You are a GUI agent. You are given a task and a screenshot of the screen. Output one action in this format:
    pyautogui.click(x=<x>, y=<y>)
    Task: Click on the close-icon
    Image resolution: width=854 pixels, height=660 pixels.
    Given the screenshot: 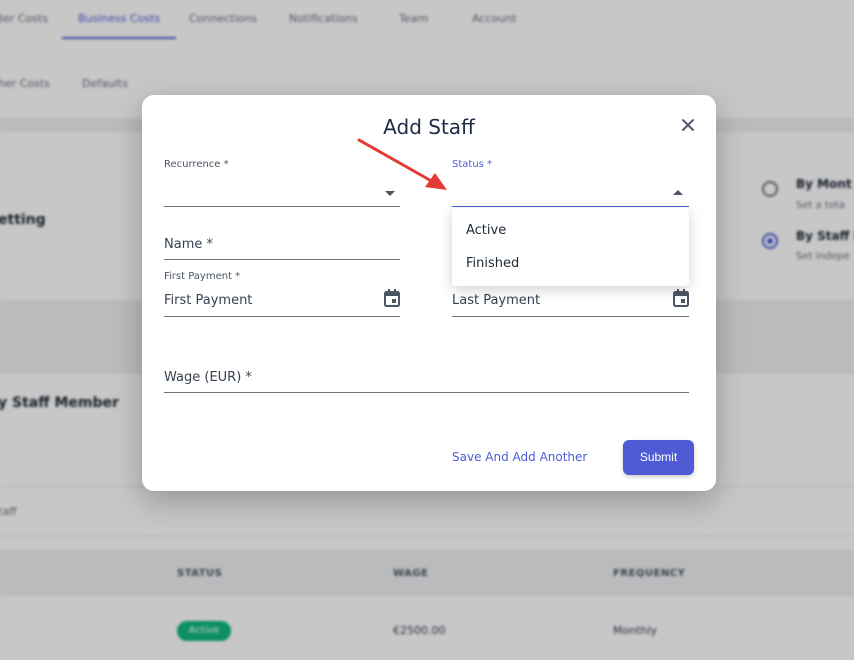 What is the action you would take?
    pyautogui.click(x=688, y=125)
    